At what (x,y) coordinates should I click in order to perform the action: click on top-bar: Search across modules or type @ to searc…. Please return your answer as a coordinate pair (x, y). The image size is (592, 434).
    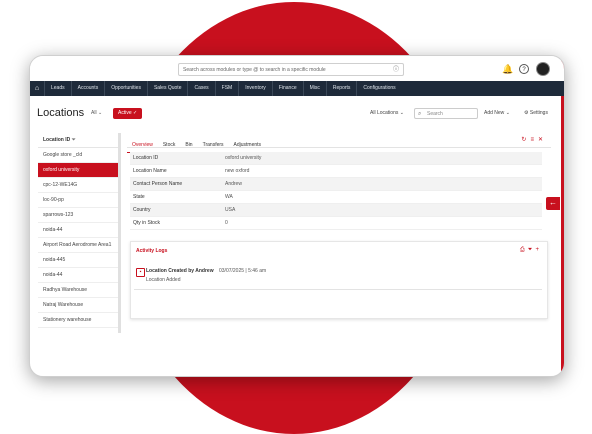
    Looking at the image, I should click on (297, 68).